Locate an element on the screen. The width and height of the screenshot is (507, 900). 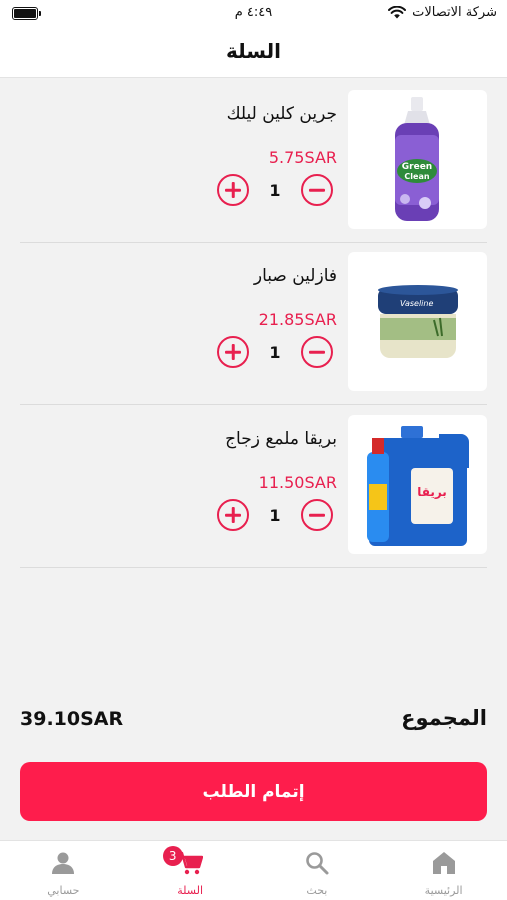
svg-text: Vaseline is located at coordinates (416, 303).